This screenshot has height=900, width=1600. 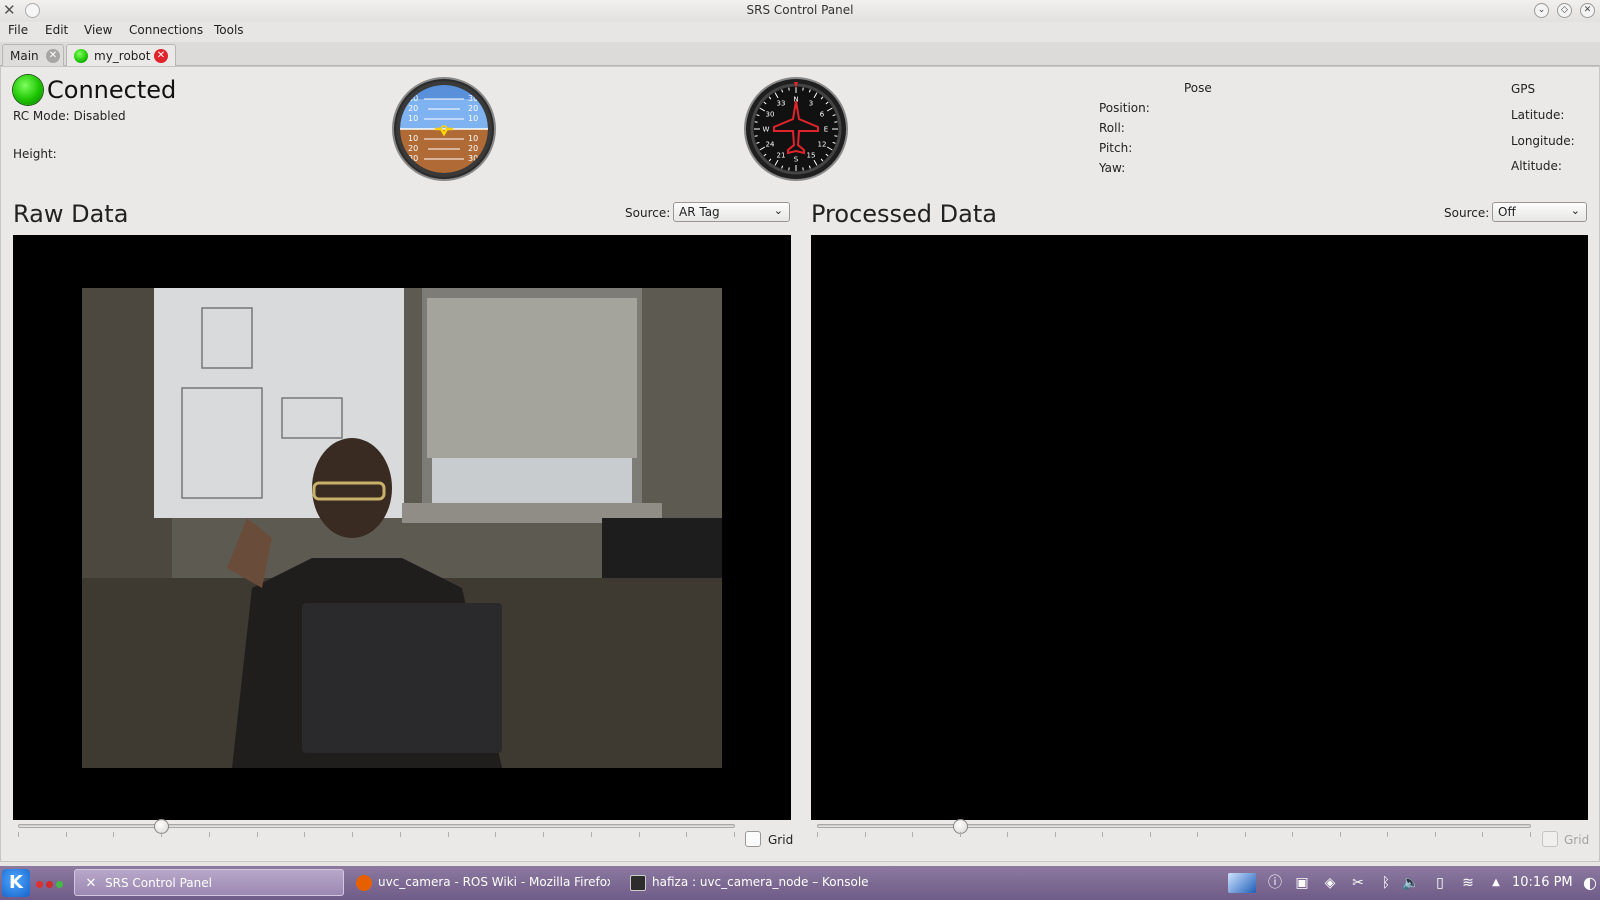 What do you see at coordinates (1242, 883) in the screenshot?
I see `workspace-pager-icon` at bounding box center [1242, 883].